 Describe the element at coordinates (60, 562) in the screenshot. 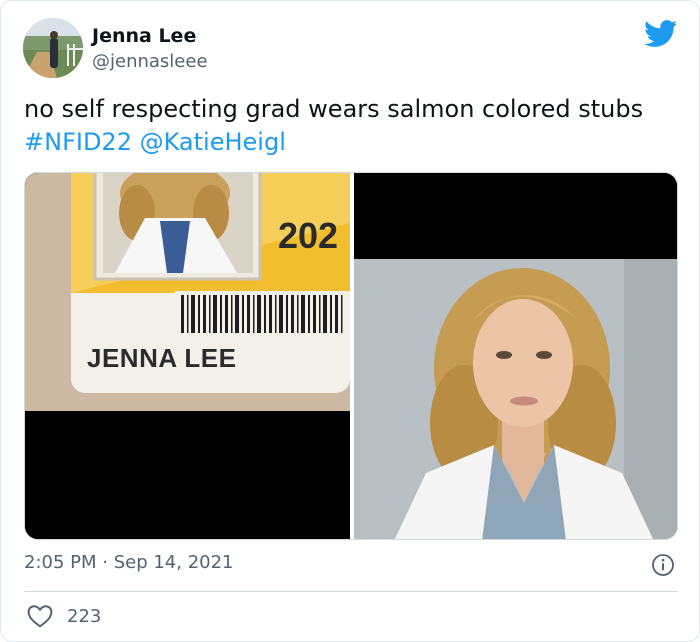

I see `tweet-time: 2:05 PM` at that location.